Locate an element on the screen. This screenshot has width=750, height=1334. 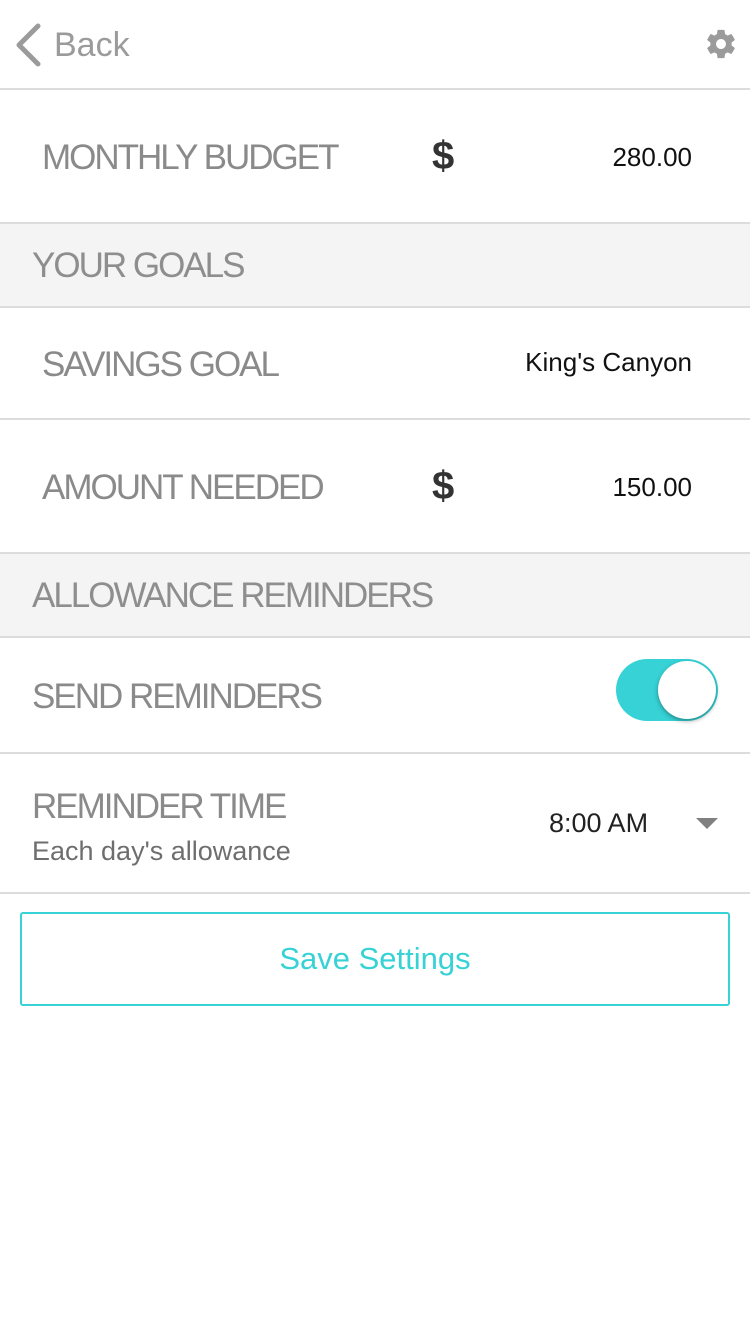
reminder-time-label: REMINDER TIME is located at coordinates (159, 806).